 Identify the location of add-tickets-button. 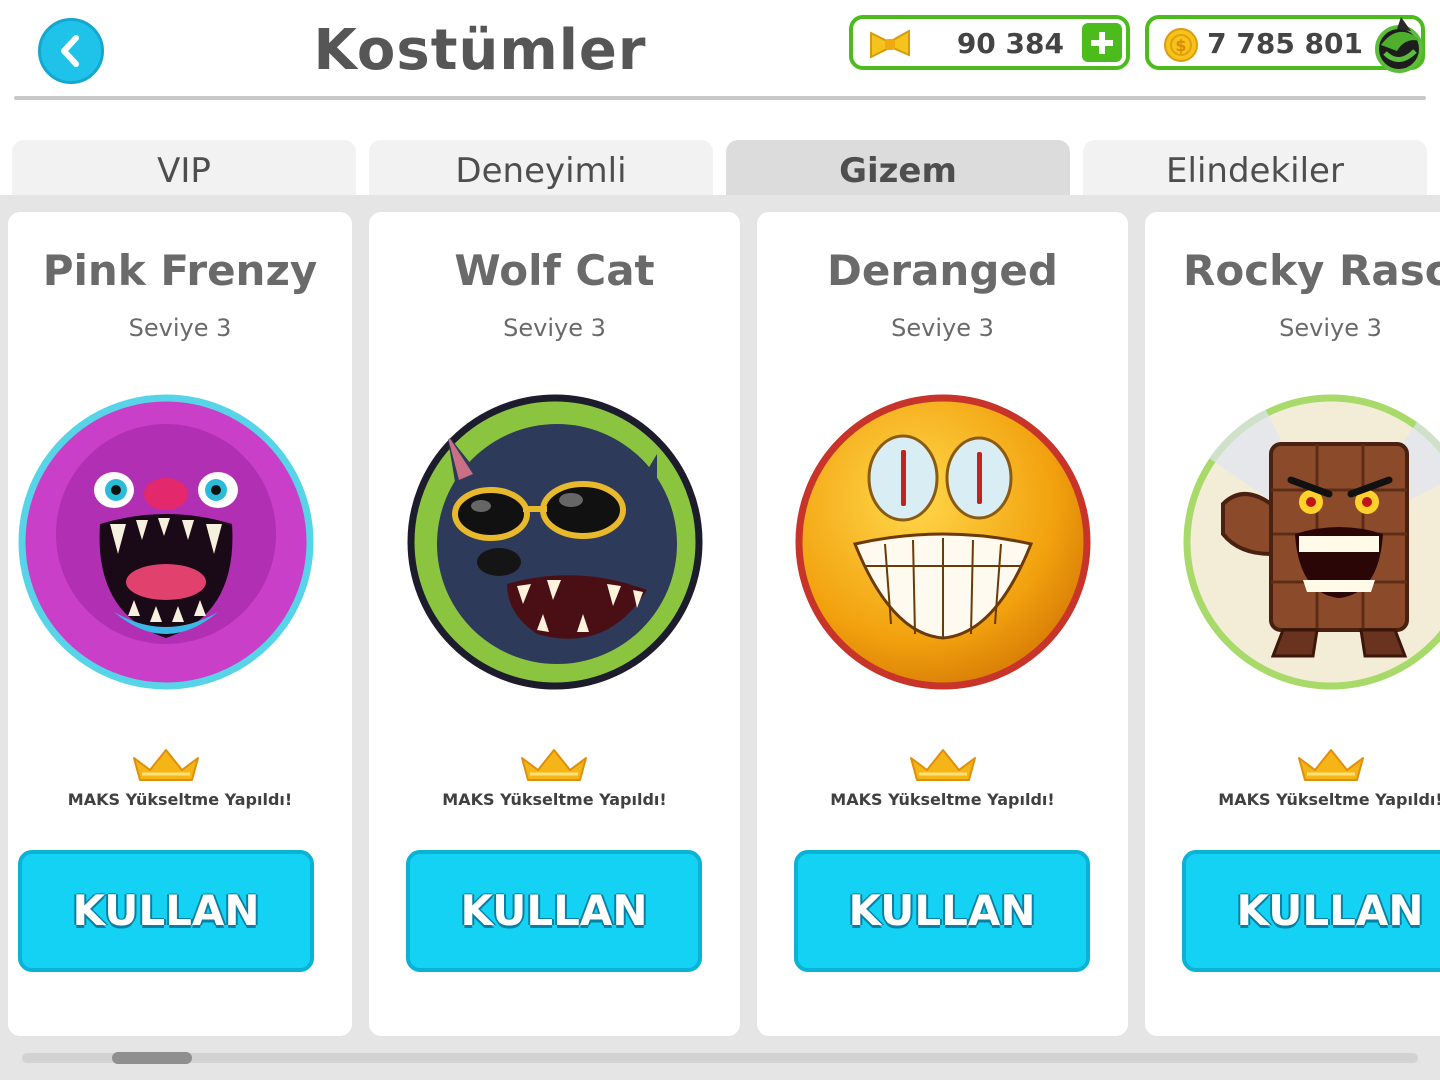
(1102, 42).